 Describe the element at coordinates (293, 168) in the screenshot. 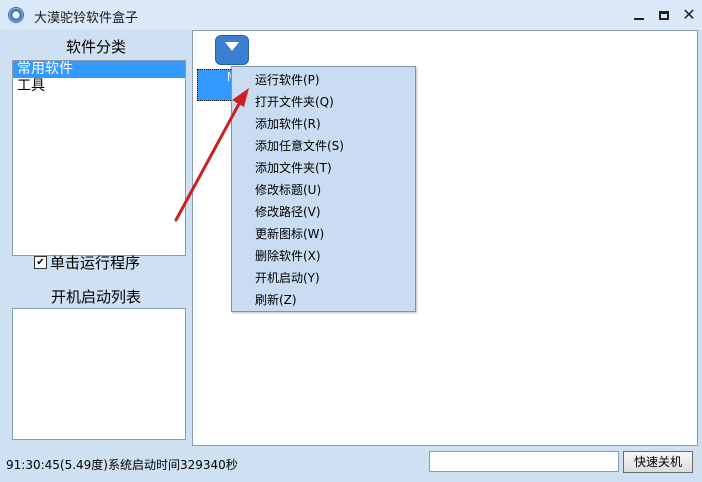

I see `menu-item-add-folder: 添加文件夹(T)` at that location.